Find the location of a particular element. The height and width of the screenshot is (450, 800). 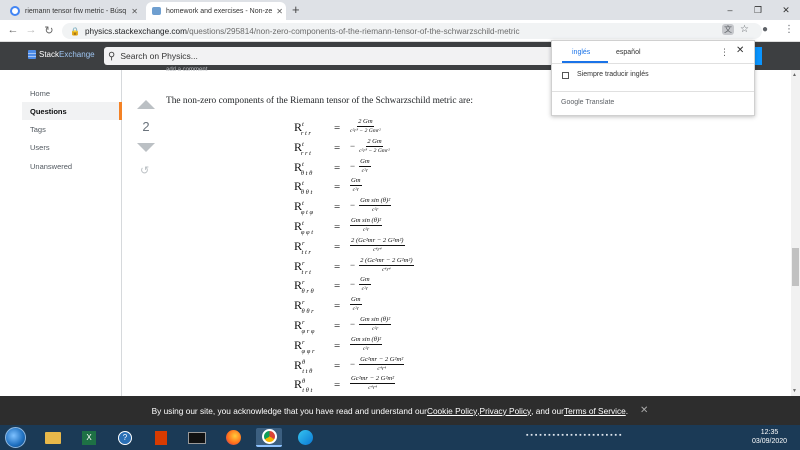

new-tab-button: + is located at coordinates (296, 9).